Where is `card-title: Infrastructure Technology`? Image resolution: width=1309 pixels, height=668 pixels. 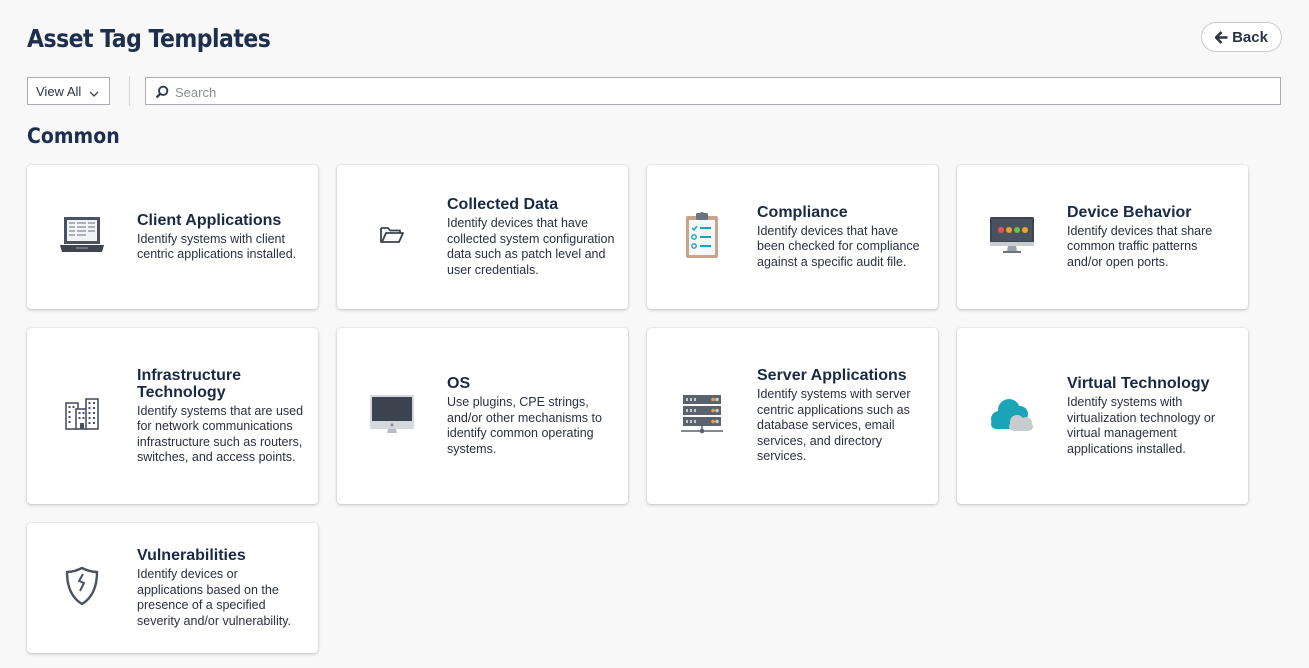
card-title: Infrastructure Technology is located at coordinates (189, 383).